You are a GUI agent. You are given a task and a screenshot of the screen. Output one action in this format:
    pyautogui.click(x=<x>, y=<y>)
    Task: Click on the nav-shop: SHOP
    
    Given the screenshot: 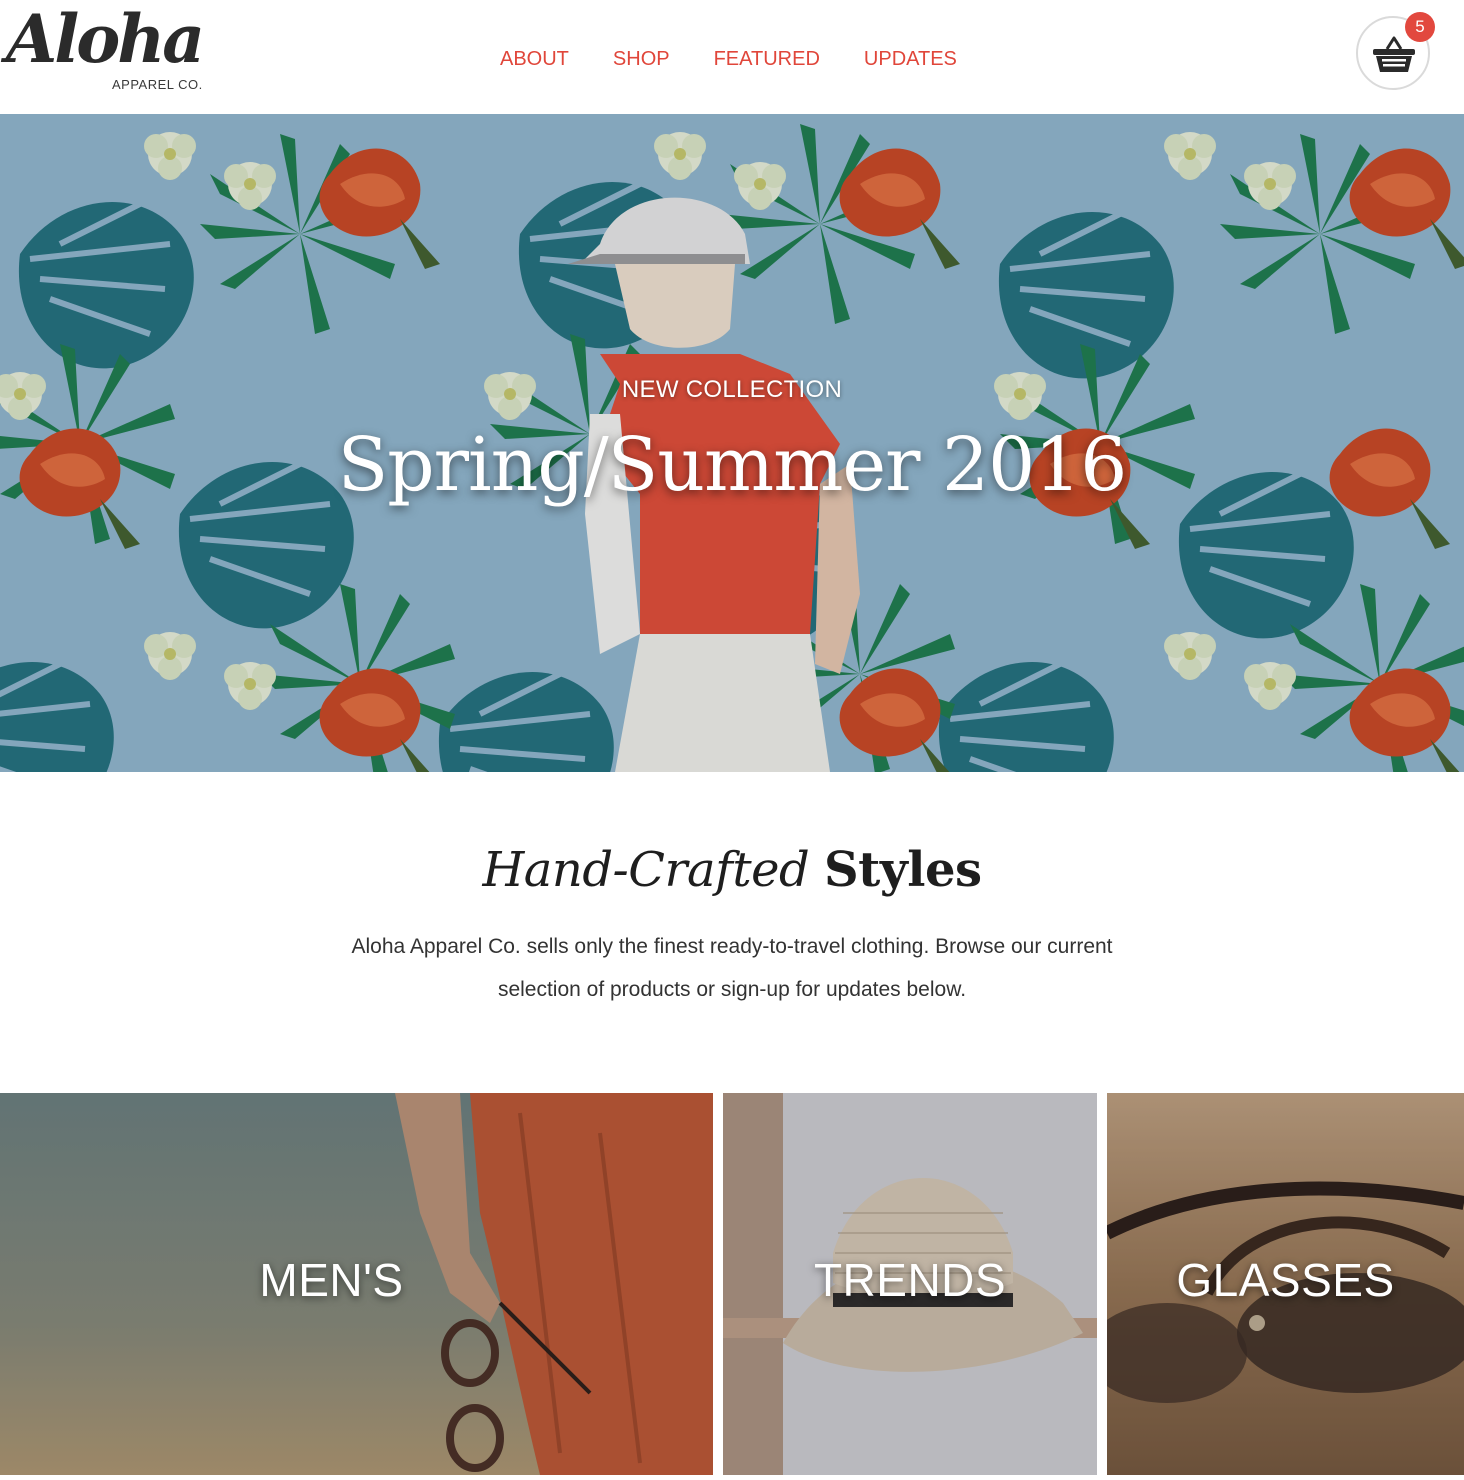 What is the action you would take?
    pyautogui.click(x=641, y=59)
    